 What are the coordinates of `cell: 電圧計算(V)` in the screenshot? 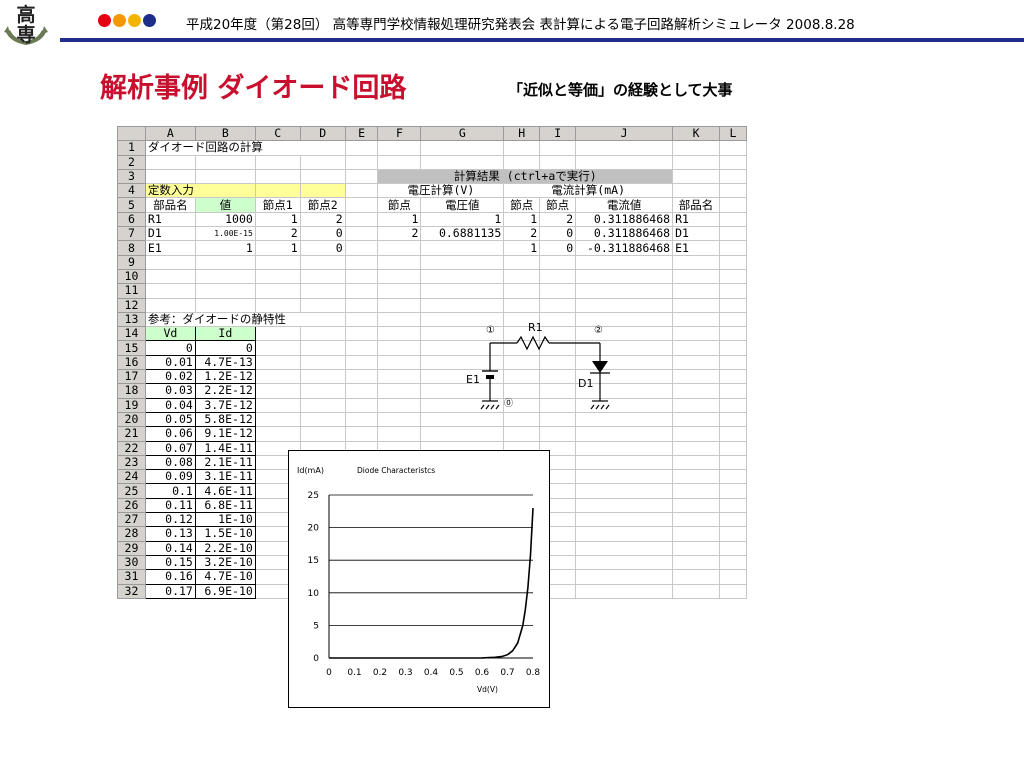 It's located at (441, 191).